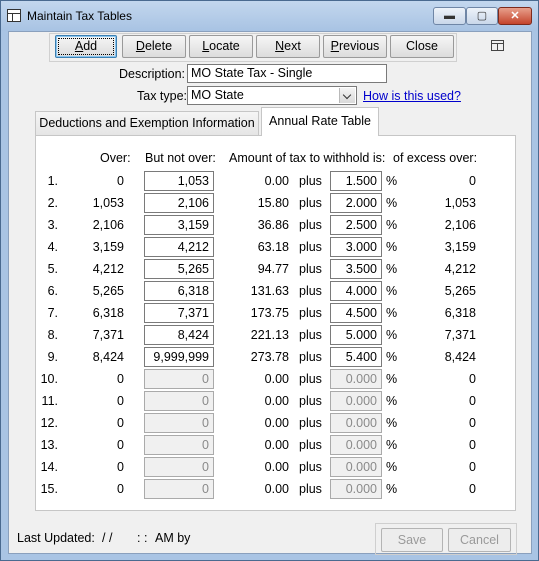  What do you see at coordinates (356, 225) in the screenshot?
I see `rate-input: 2.500` at bounding box center [356, 225].